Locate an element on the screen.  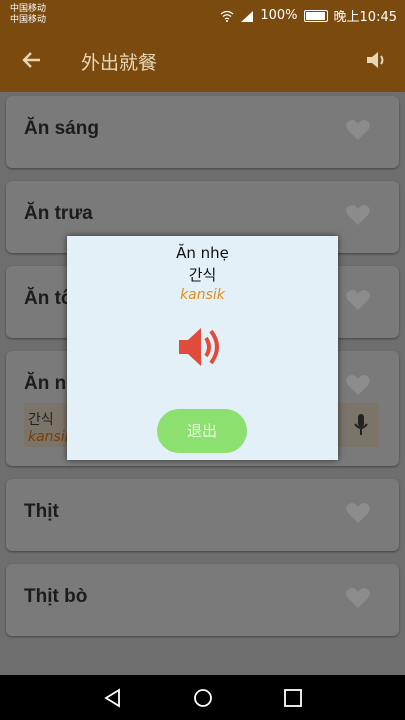
battery-icon is located at coordinates (315, 15).